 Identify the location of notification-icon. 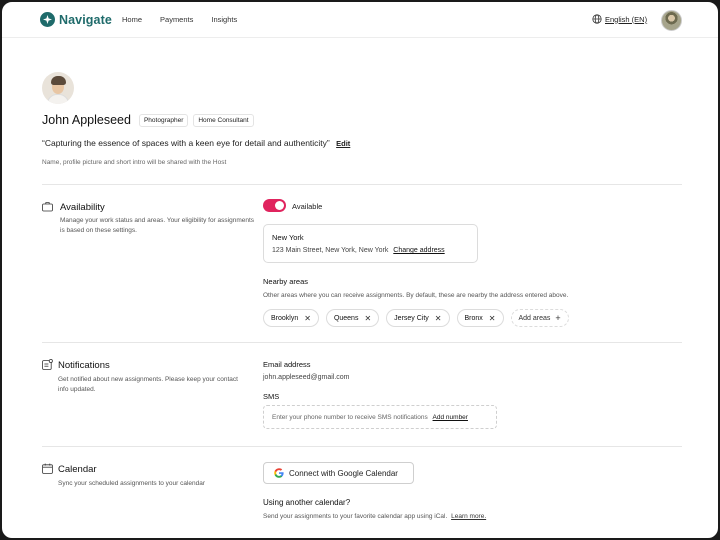
(47, 364).